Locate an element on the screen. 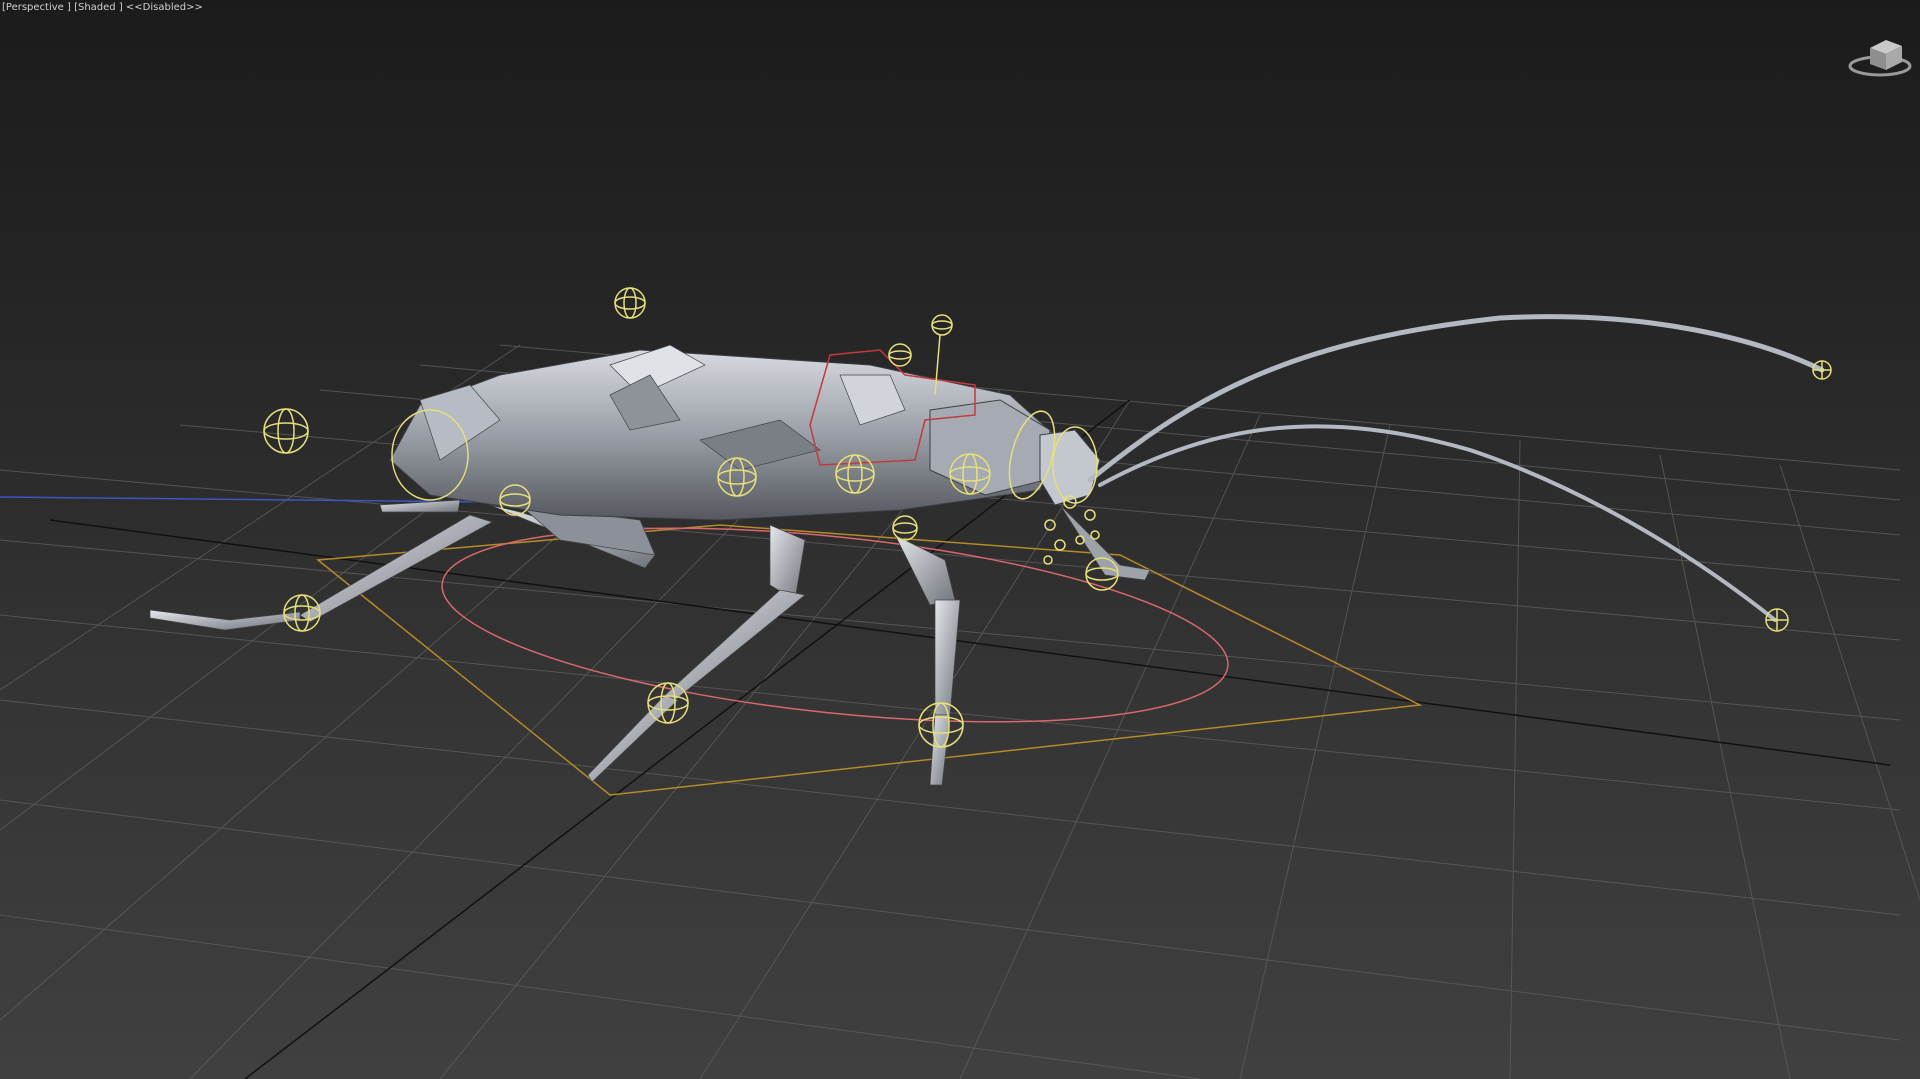 This screenshot has height=1079, width=1920. antennae is located at coordinates (1456, 468).